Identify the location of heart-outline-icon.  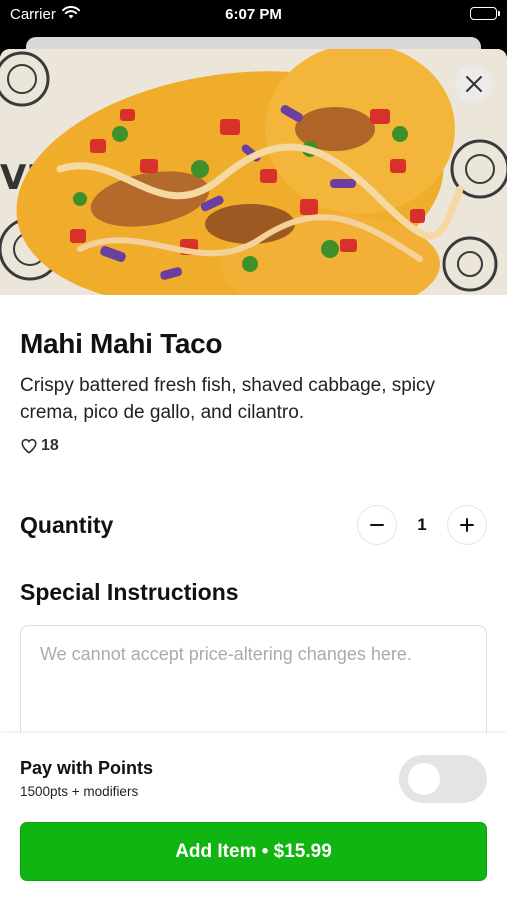
(29, 446).